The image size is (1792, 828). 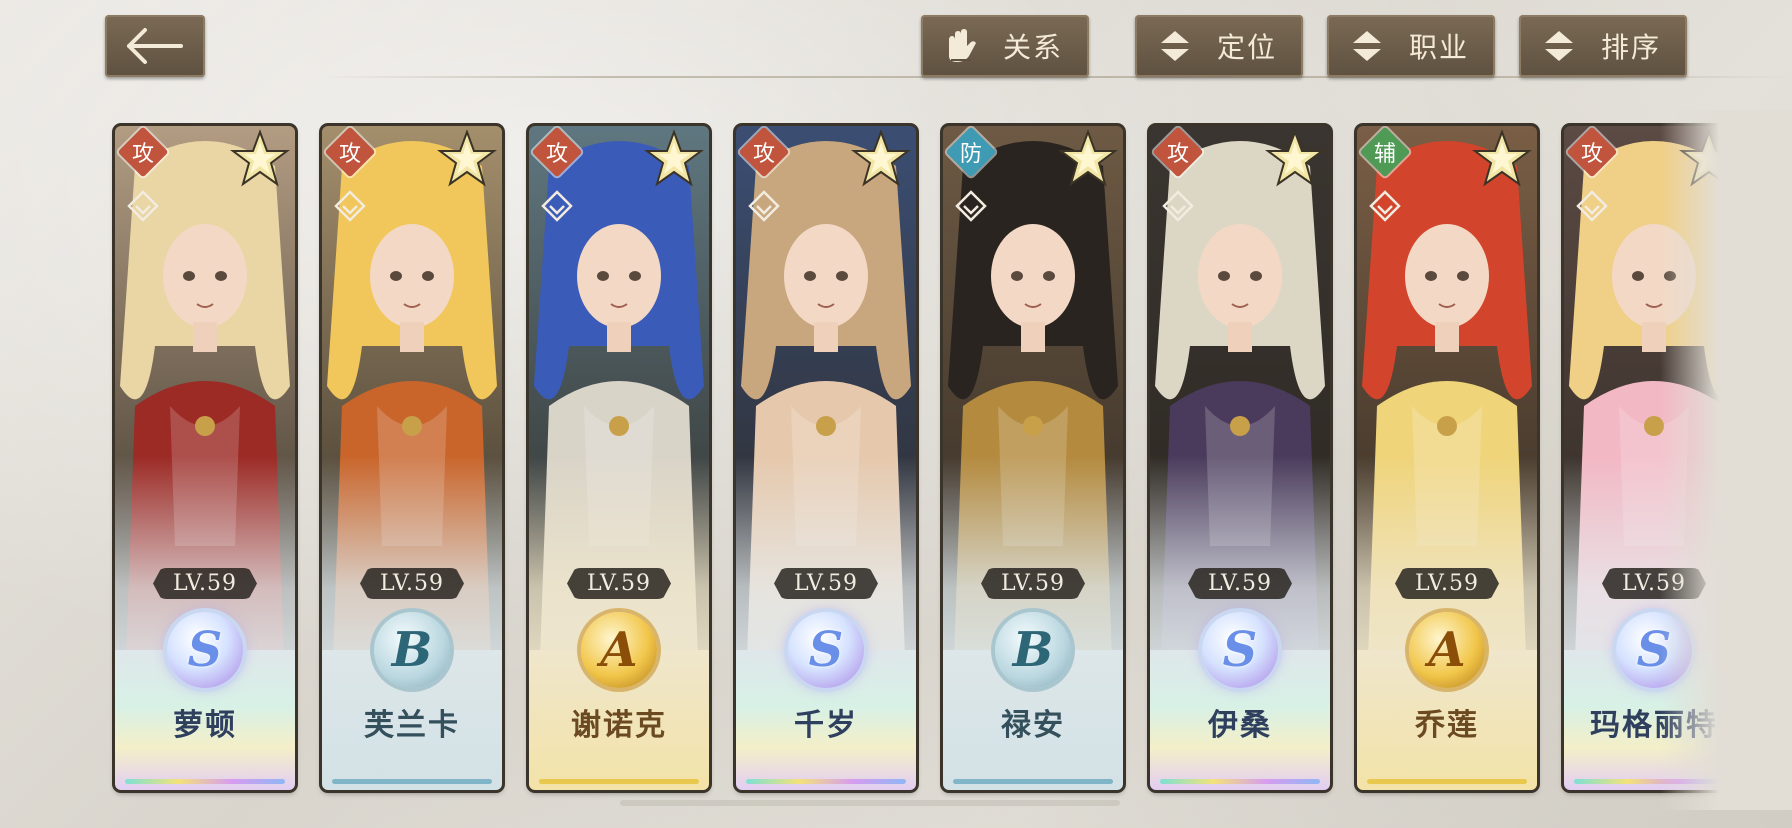 What do you see at coordinates (1240, 725) in the screenshot?
I see `character-name: 伊桑` at bounding box center [1240, 725].